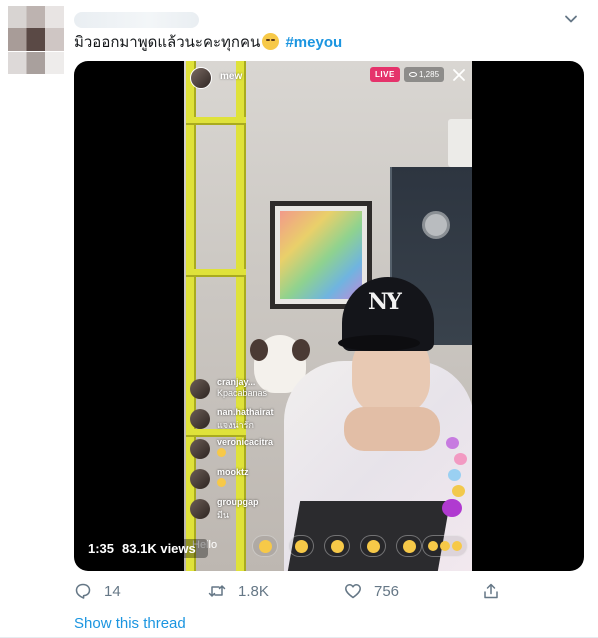  I want to click on comment-item: groupgap มีน, so click(250, 512).